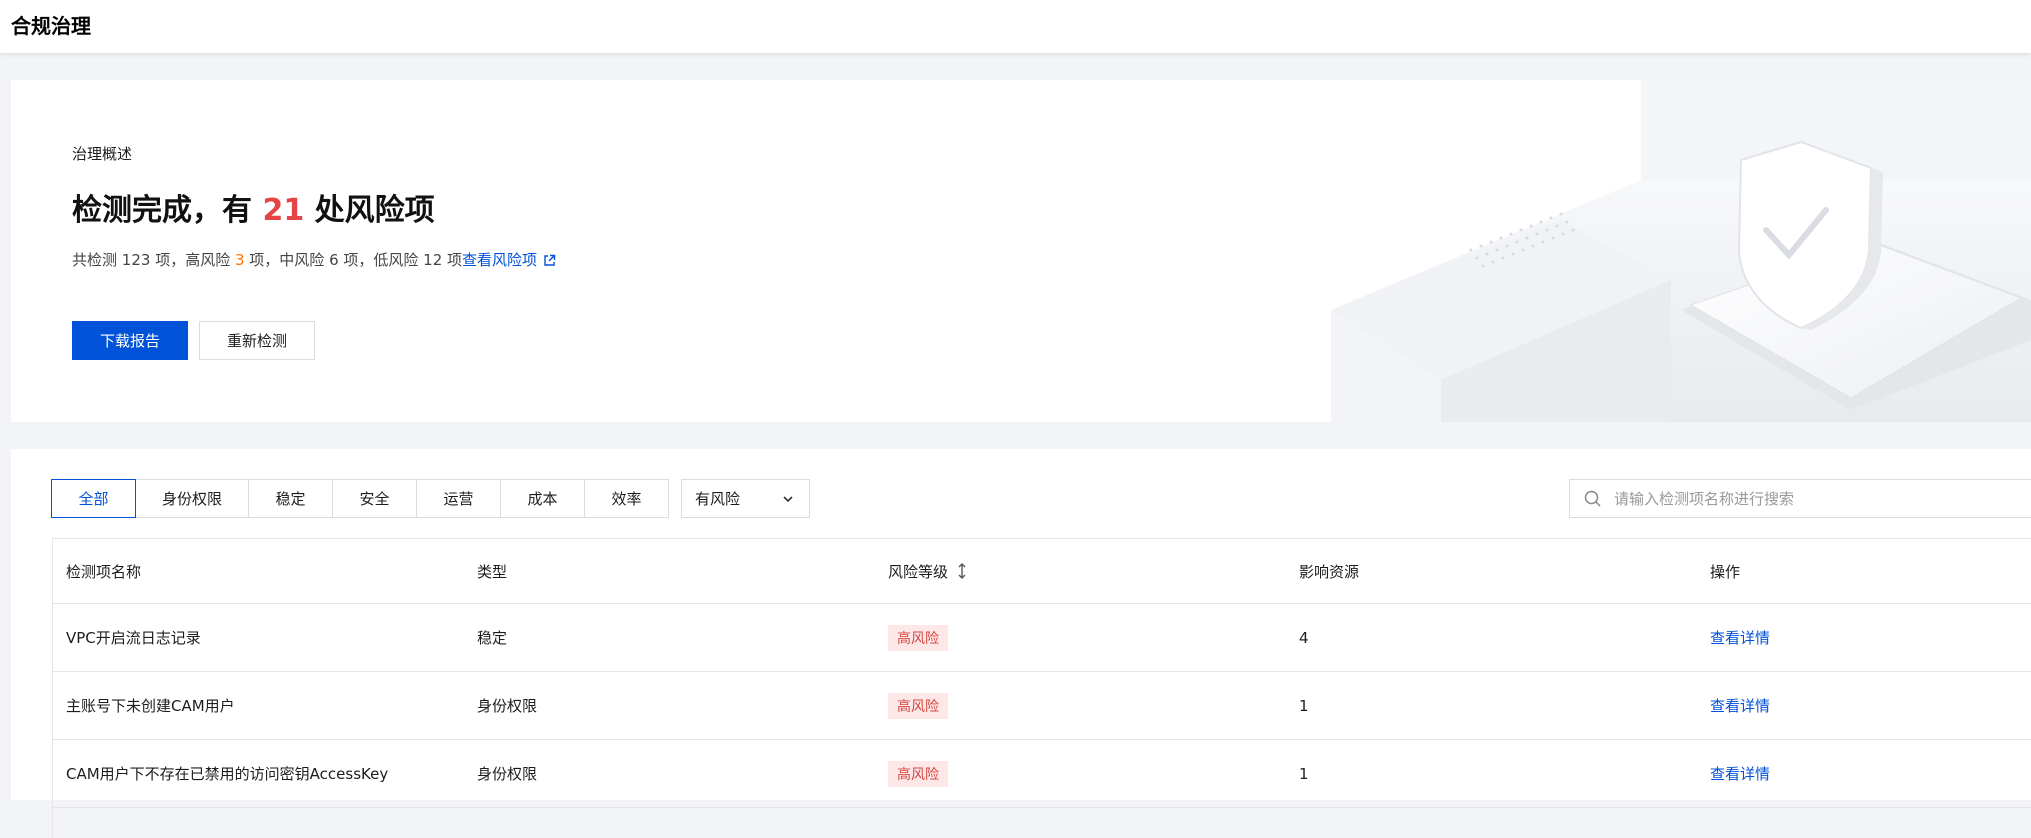 The height and width of the screenshot is (838, 2031). I want to click on download-report-button: 下载报告, so click(130, 340).